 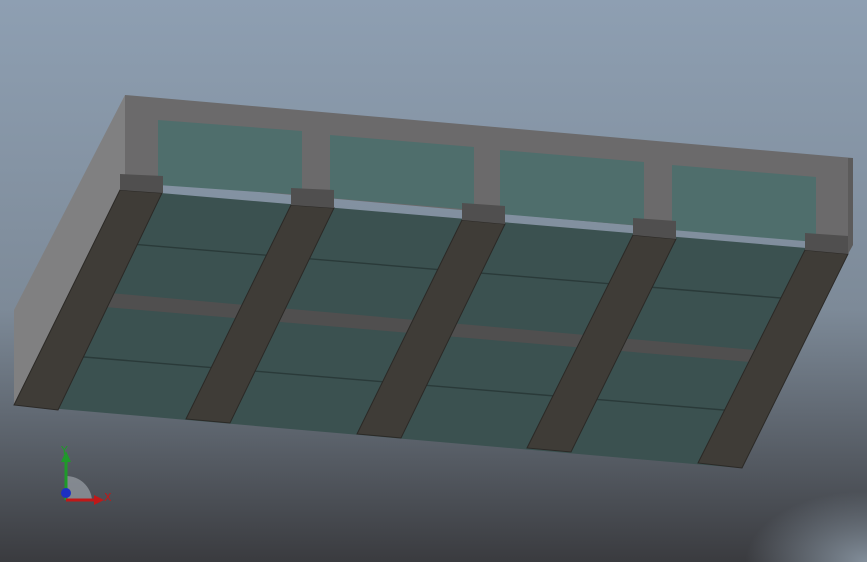 I want to click on axis-triad: Y X, so click(x=84, y=478).